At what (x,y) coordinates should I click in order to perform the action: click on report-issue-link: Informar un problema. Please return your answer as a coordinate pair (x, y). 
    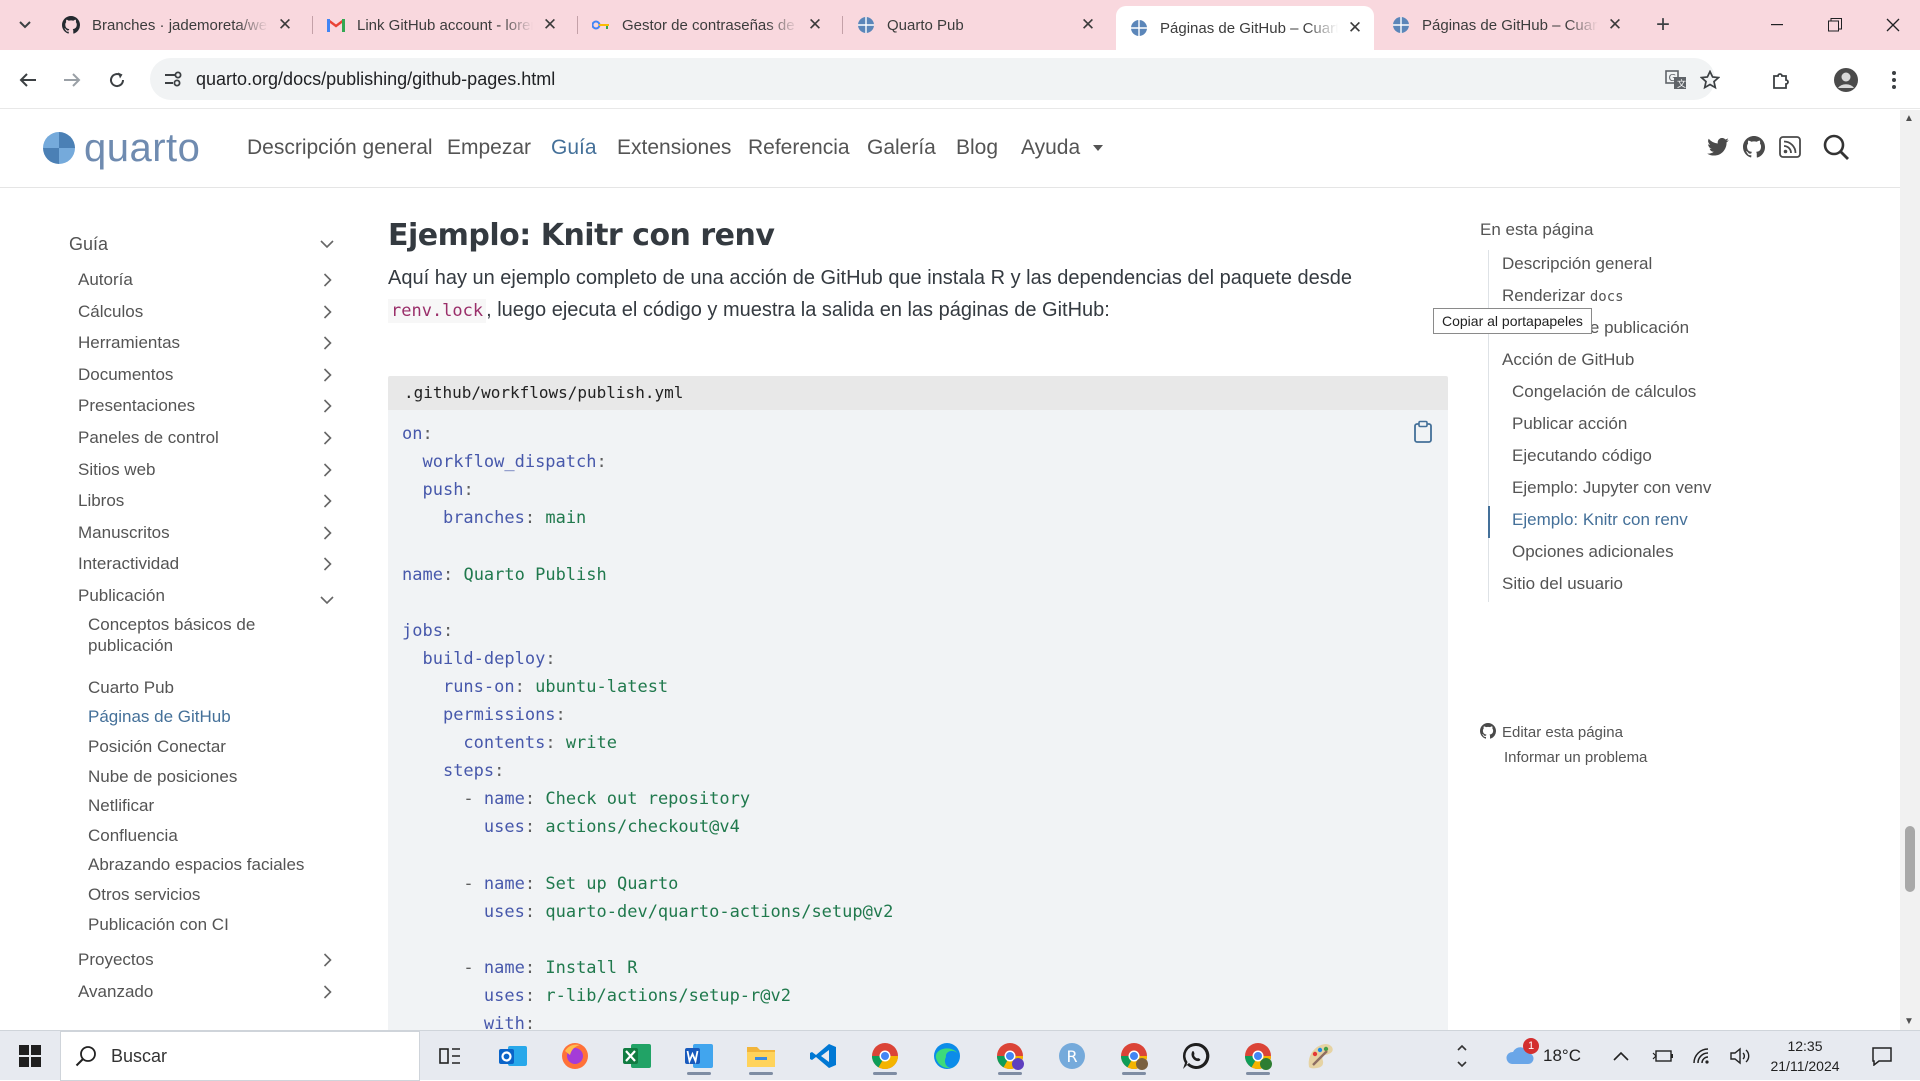
    Looking at the image, I should click on (1575, 757).